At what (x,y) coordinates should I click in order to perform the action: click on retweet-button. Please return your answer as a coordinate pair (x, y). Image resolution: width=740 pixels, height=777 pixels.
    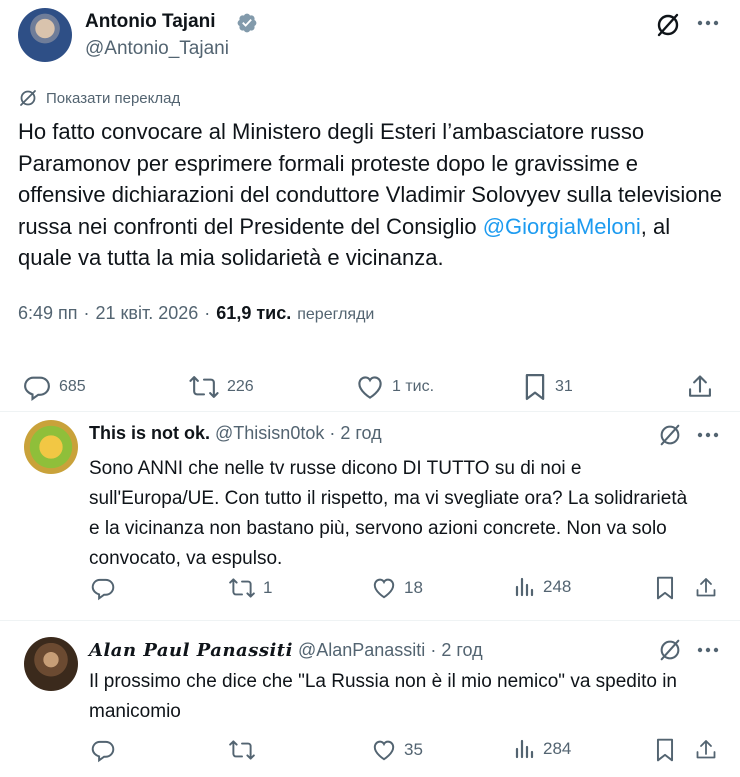
    Looking at the image, I should click on (242, 750).